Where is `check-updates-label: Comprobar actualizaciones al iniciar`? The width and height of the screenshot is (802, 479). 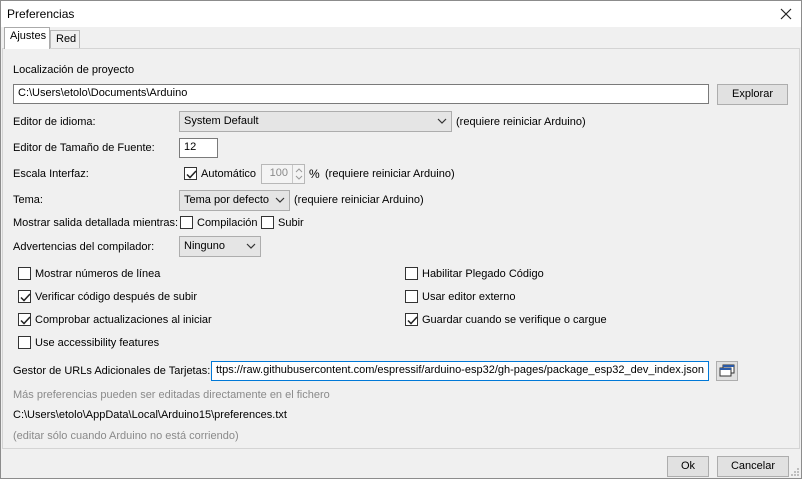 check-updates-label: Comprobar actualizaciones al iniciar is located at coordinates (123, 320).